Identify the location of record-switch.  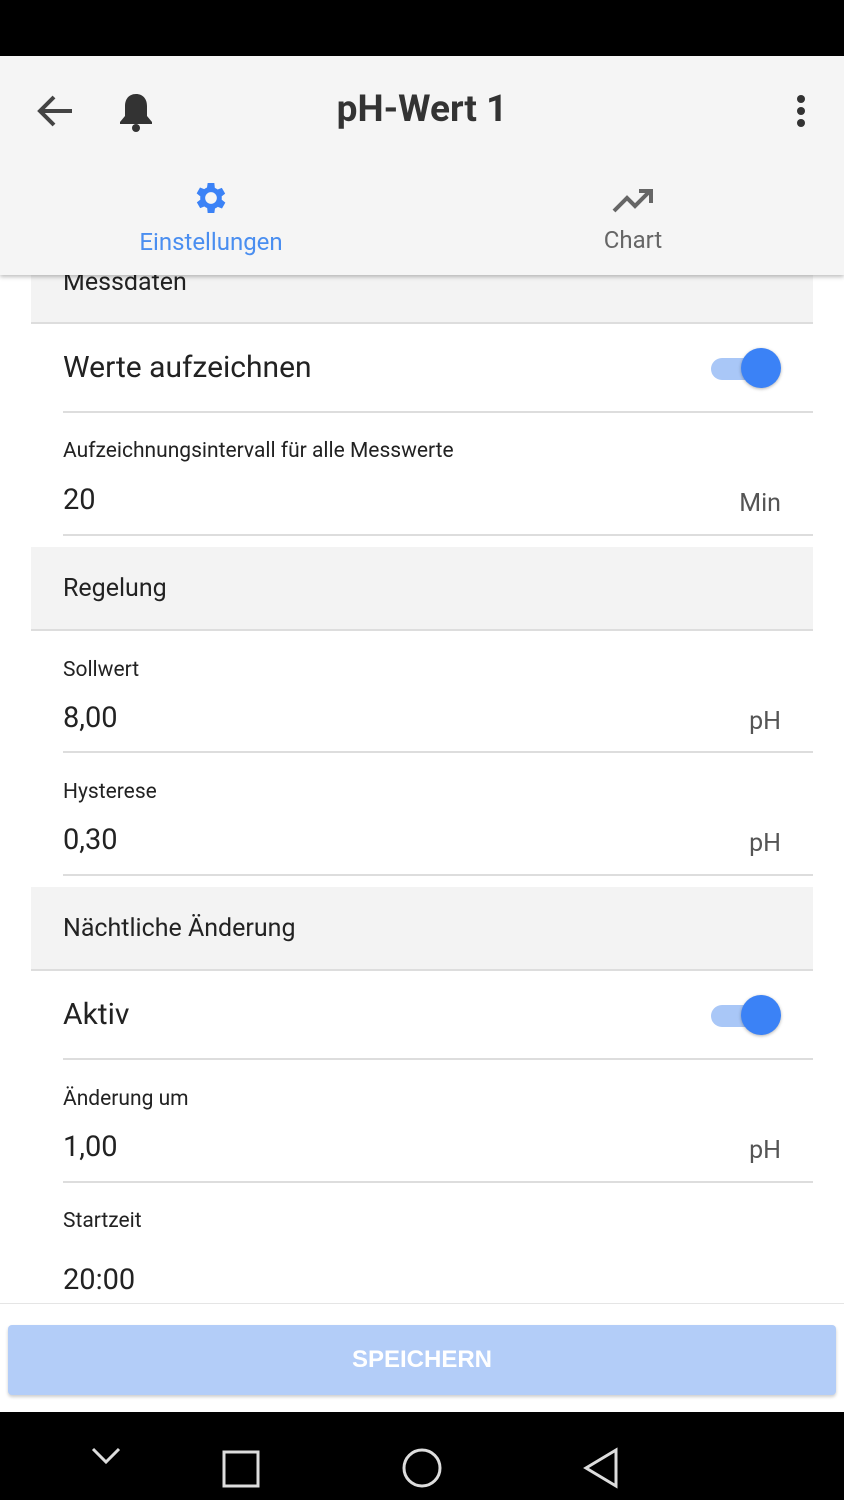
(746, 368).